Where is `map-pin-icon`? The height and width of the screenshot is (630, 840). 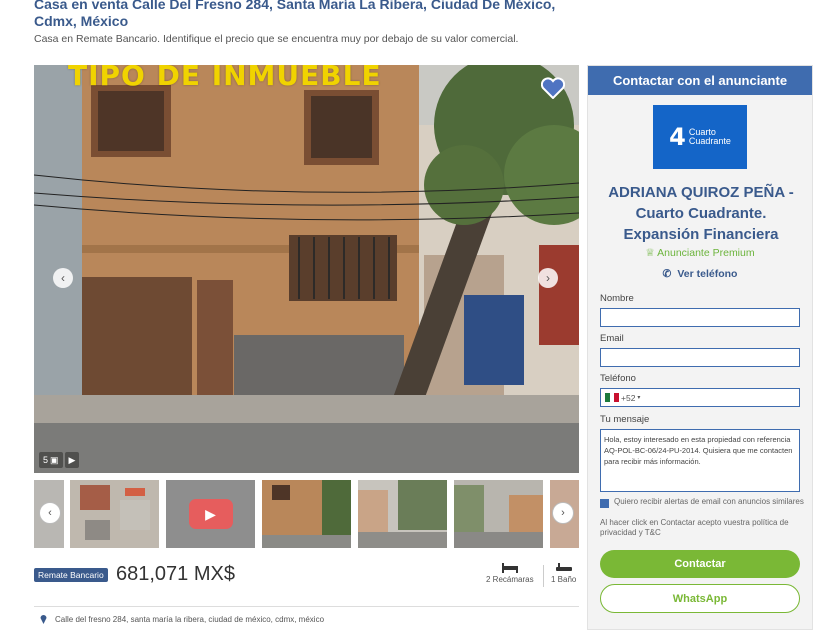 map-pin-icon is located at coordinates (43, 619).